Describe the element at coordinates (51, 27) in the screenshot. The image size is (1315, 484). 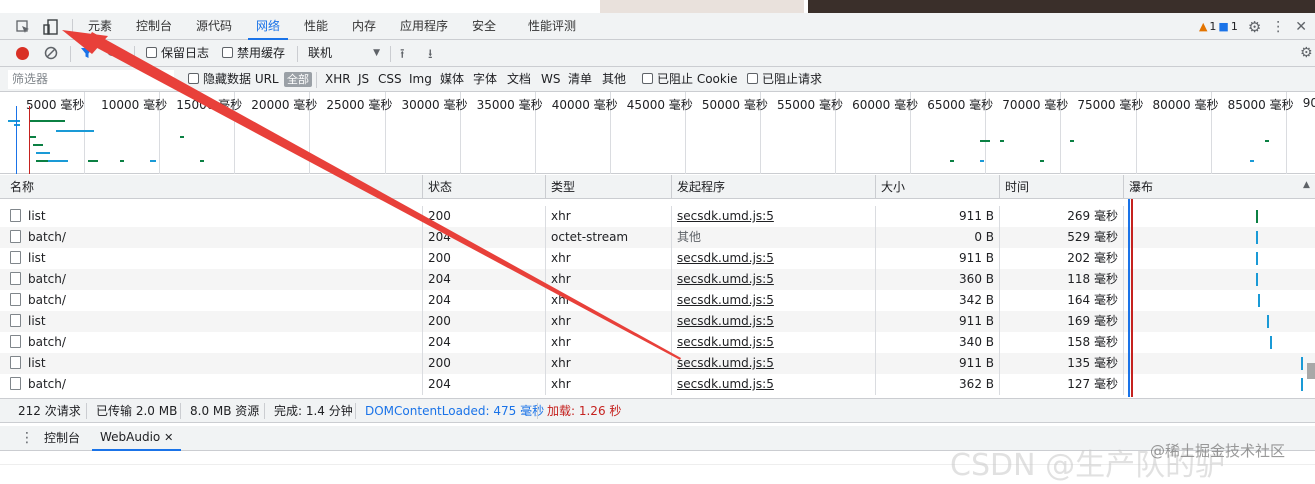
I see `device-toolbar-icon` at that location.